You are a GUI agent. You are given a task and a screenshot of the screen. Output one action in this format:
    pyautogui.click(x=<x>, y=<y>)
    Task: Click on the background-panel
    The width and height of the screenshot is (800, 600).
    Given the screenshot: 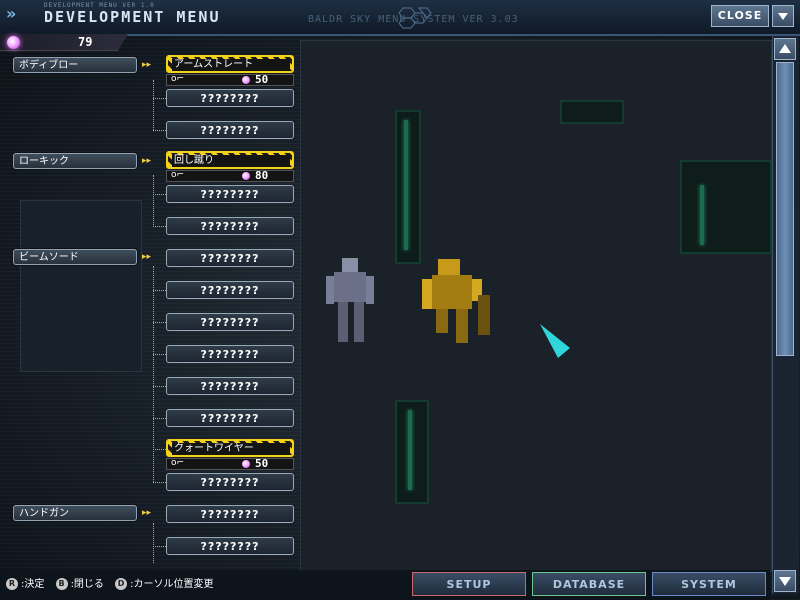 What is the action you would take?
    pyautogui.click(x=81, y=286)
    